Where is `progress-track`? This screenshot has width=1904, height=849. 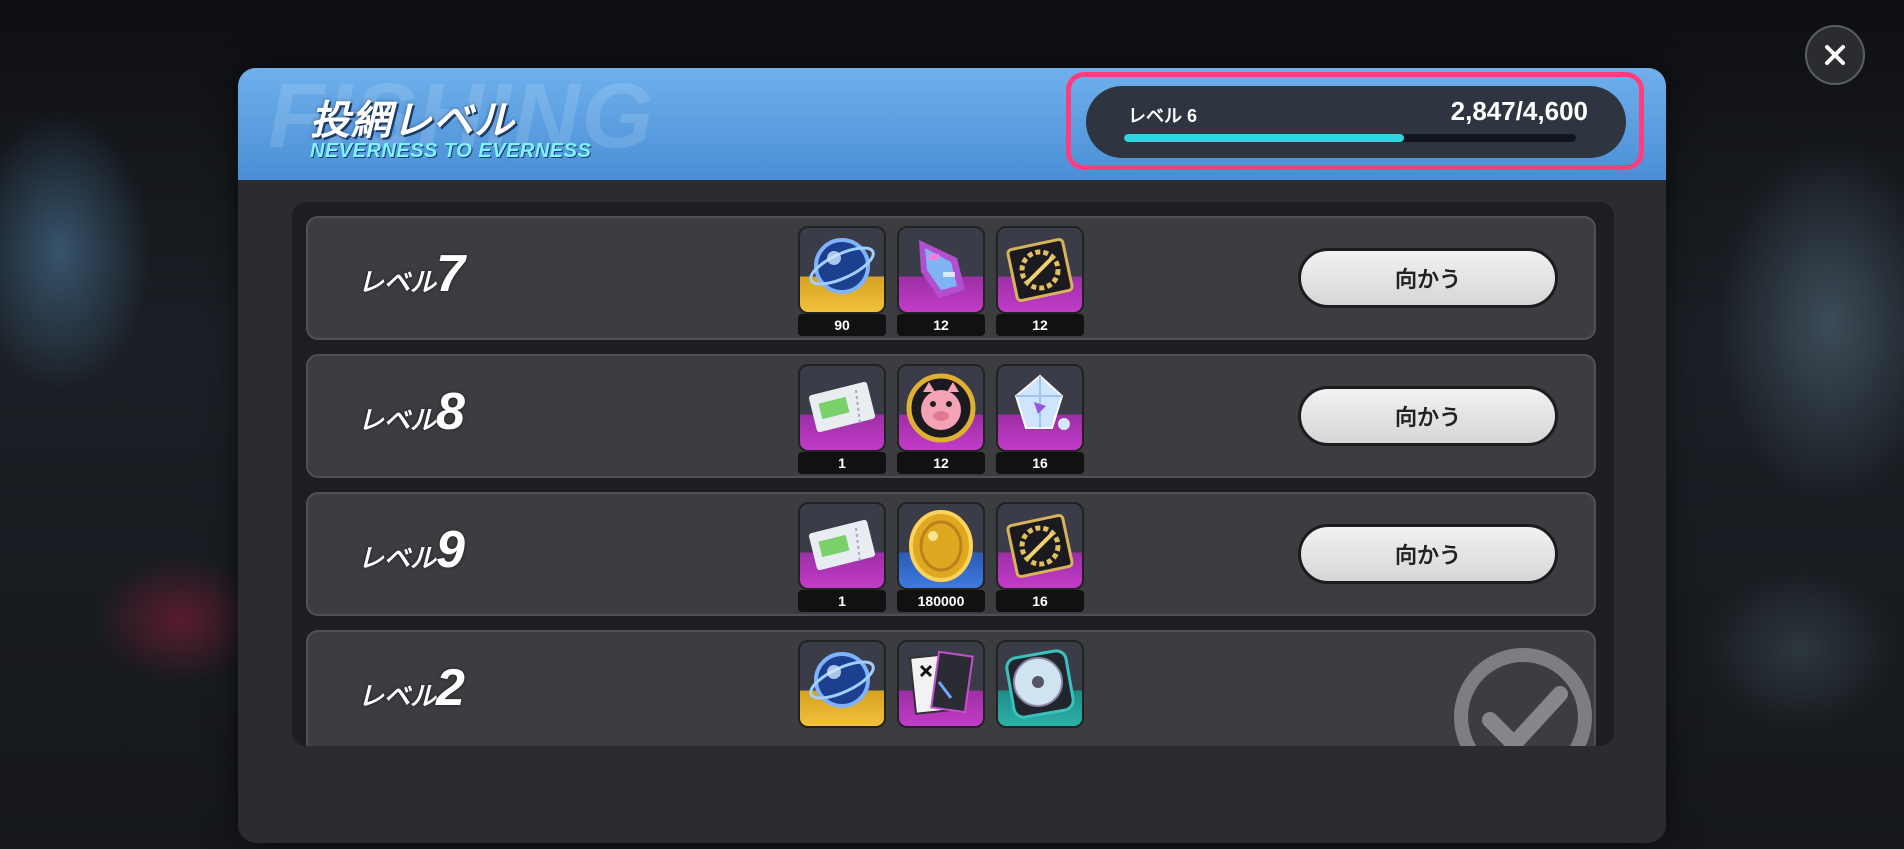
progress-track is located at coordinates (1350, 138).